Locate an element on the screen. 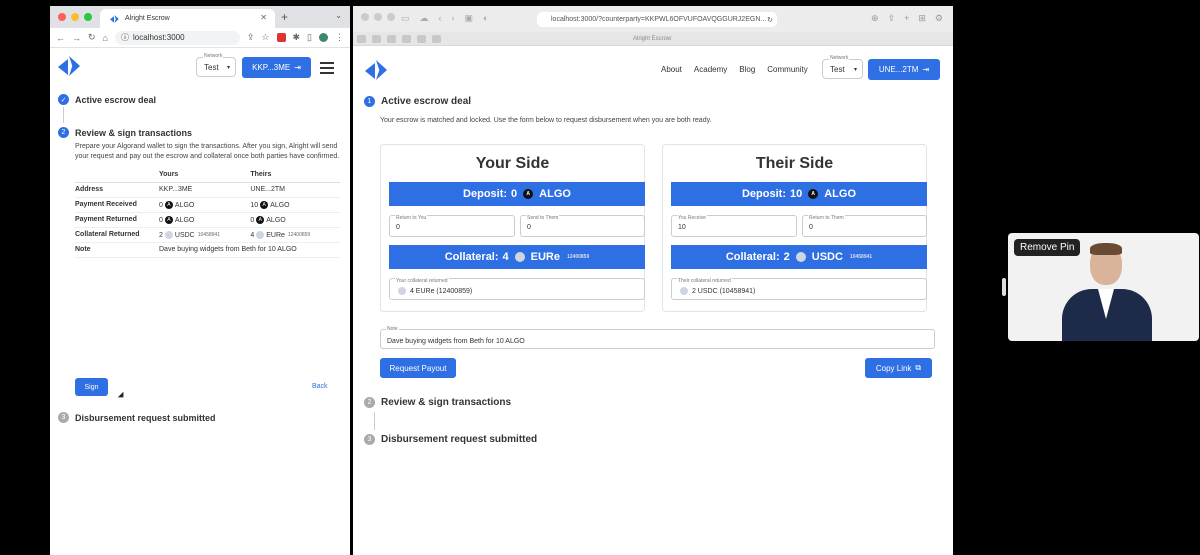  card-title: Their Side is located at coordinates (794, 163).